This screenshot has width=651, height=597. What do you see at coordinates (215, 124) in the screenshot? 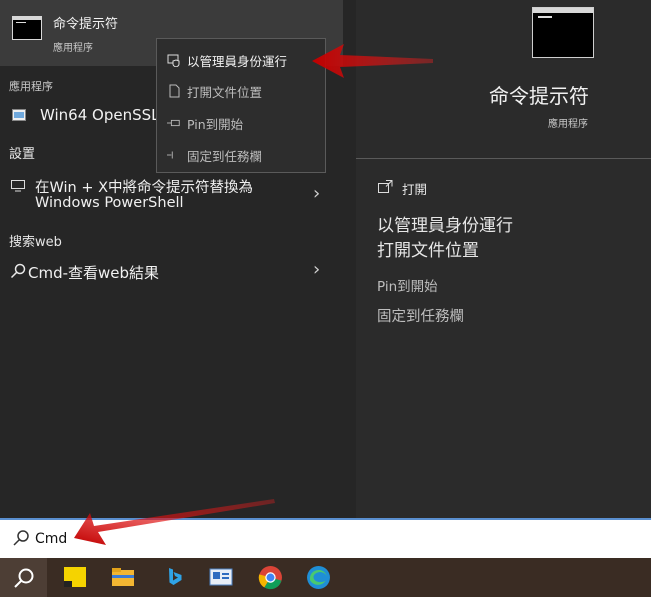
I see `menu-item-label: Pin到開始` at bounding box center [215, 124].